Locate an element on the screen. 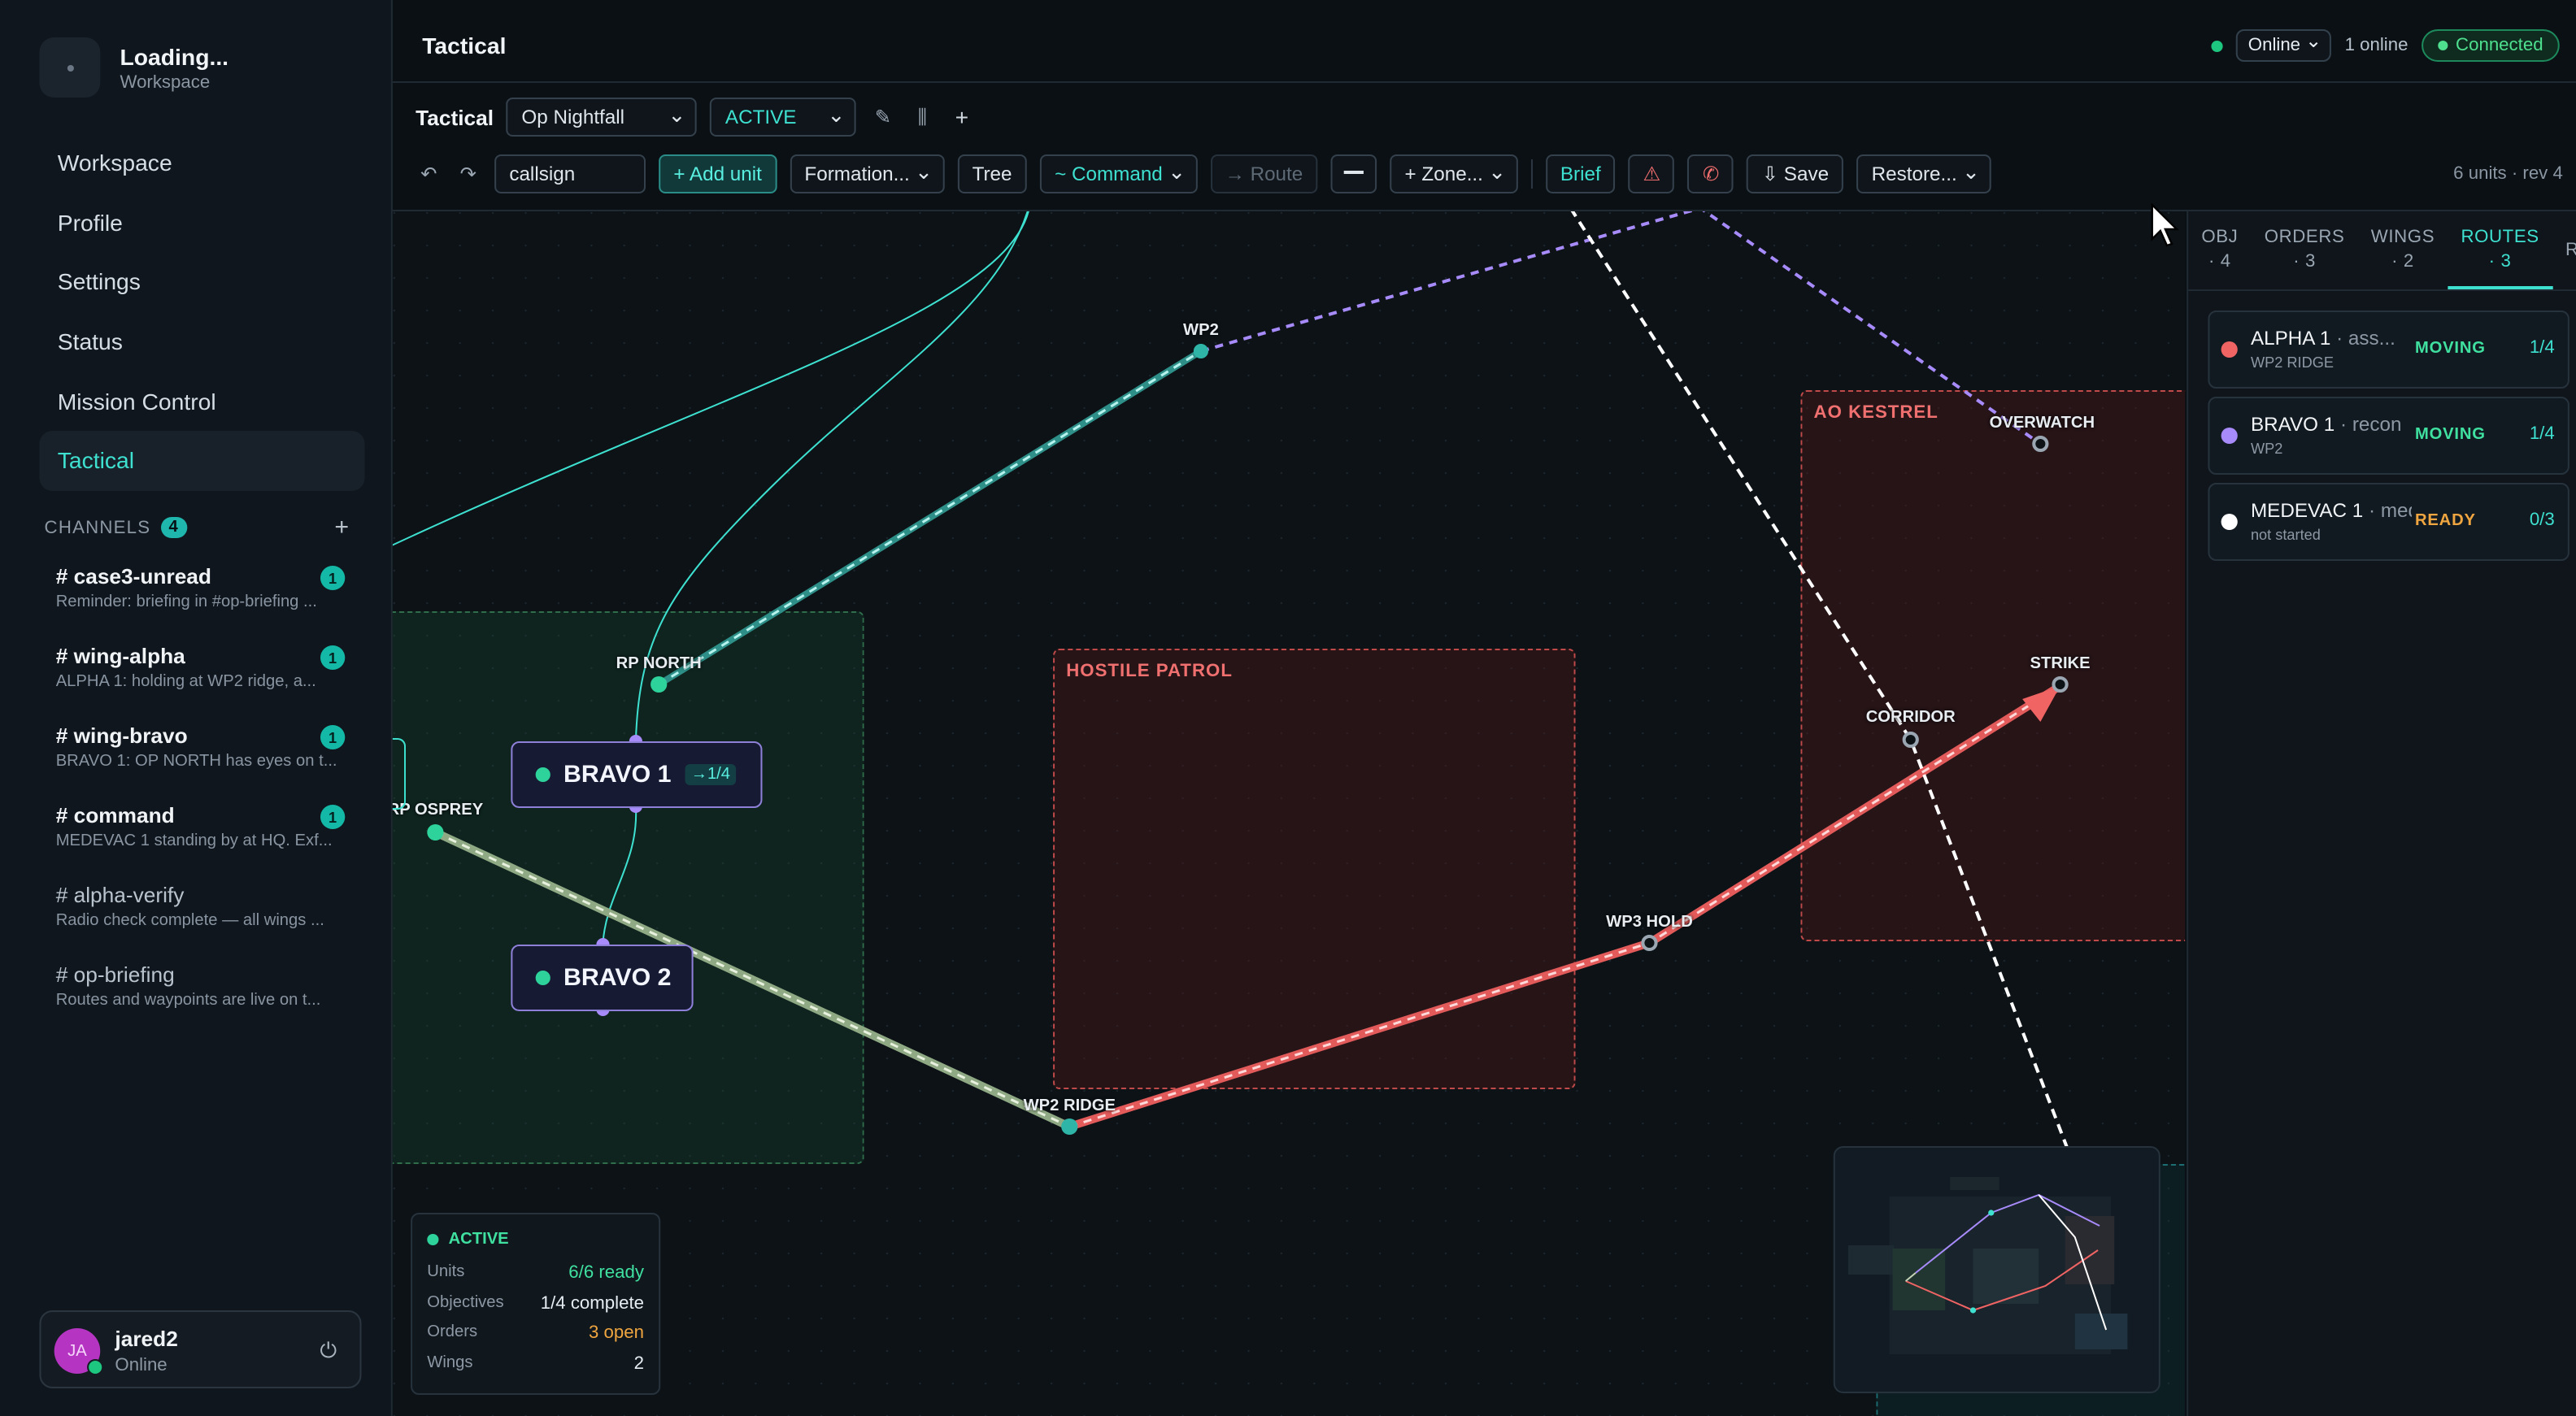  add-operation-icon: + is located at coordinates (962, 117).